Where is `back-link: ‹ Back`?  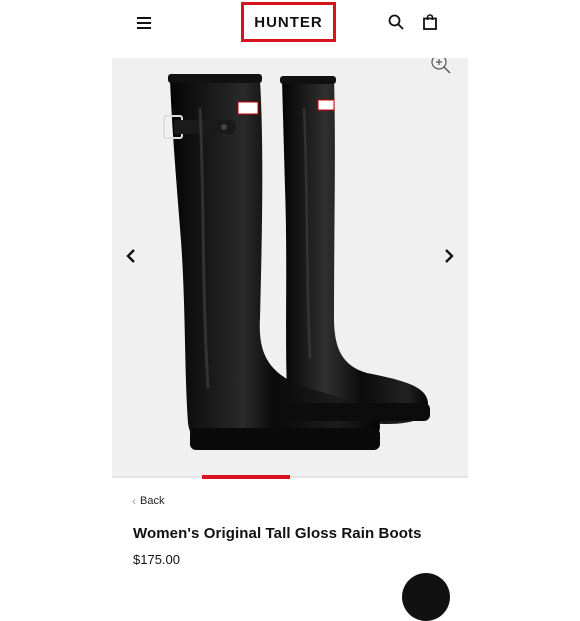
back-link: ‹ Back is located at coordinates (148, 501).